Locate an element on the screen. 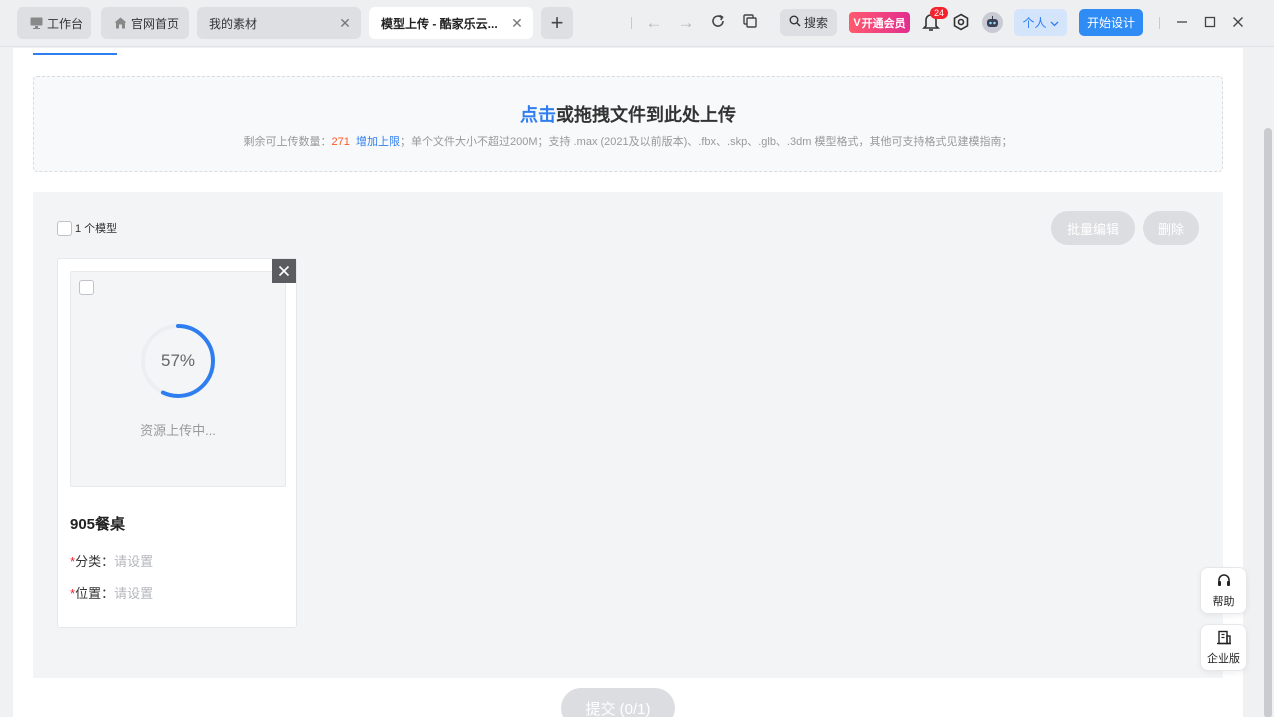  personal-dropdown: 个人 is located at coordinates (1040, 22).